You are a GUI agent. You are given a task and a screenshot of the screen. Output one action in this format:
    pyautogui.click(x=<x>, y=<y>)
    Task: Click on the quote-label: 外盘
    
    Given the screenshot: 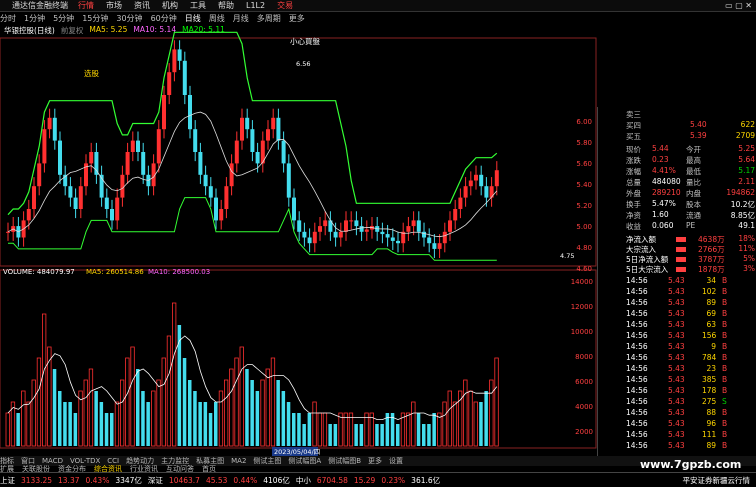 What is the action you would take?
    pyautogui.click(x=633, y=193)
    